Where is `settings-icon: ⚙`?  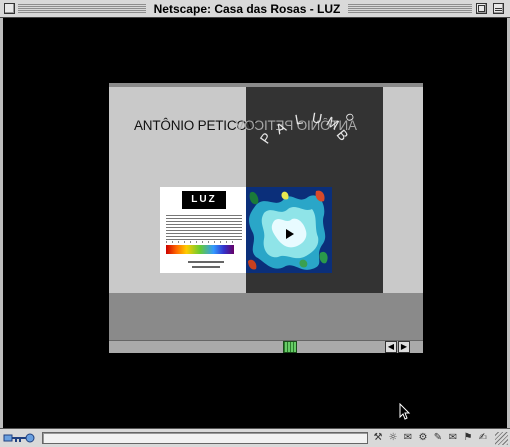
settings-icon: ⚙ is located at coordinates (423, 438).